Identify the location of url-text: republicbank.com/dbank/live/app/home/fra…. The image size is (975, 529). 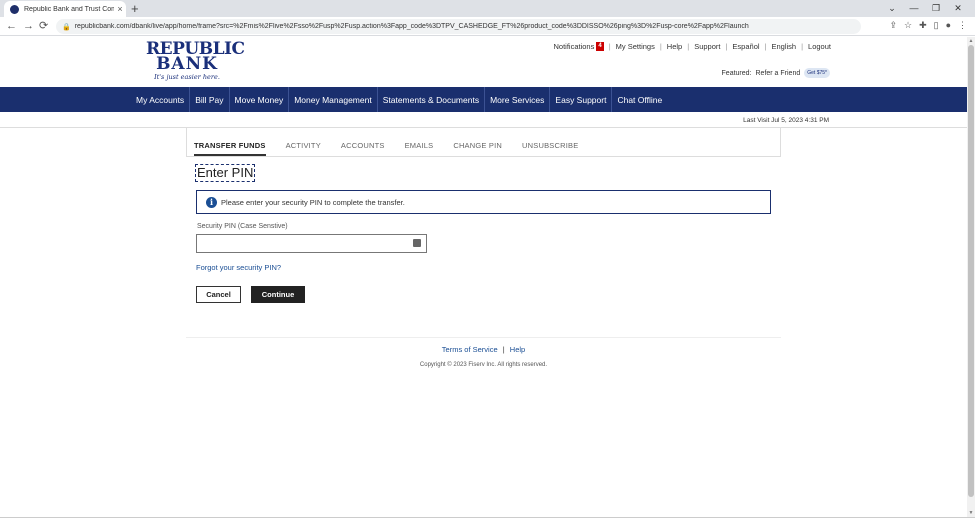
(412, 26).